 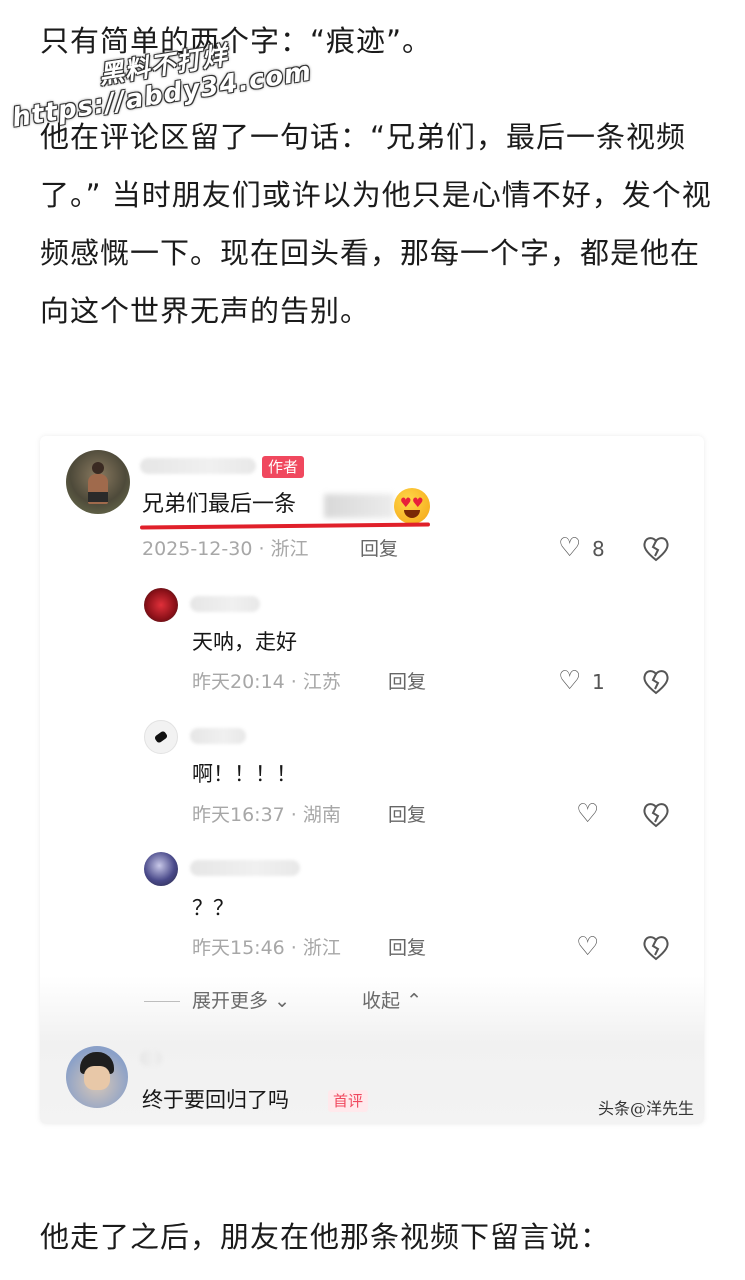 What do you see at coordinates (215, 1100) in the screenshot?
I see `comment-text: 终于要回归了吗` at bounding box center [215, 1100].